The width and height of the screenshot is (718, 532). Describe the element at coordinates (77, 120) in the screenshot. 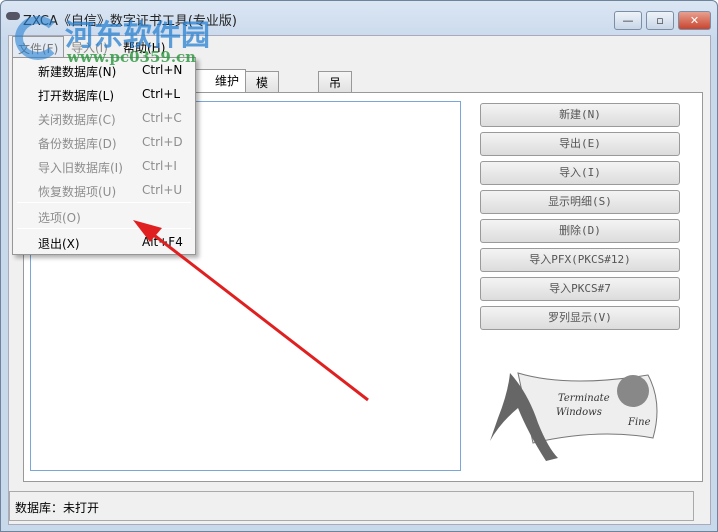

I see `label: 关闭数据库(C)` at that location.